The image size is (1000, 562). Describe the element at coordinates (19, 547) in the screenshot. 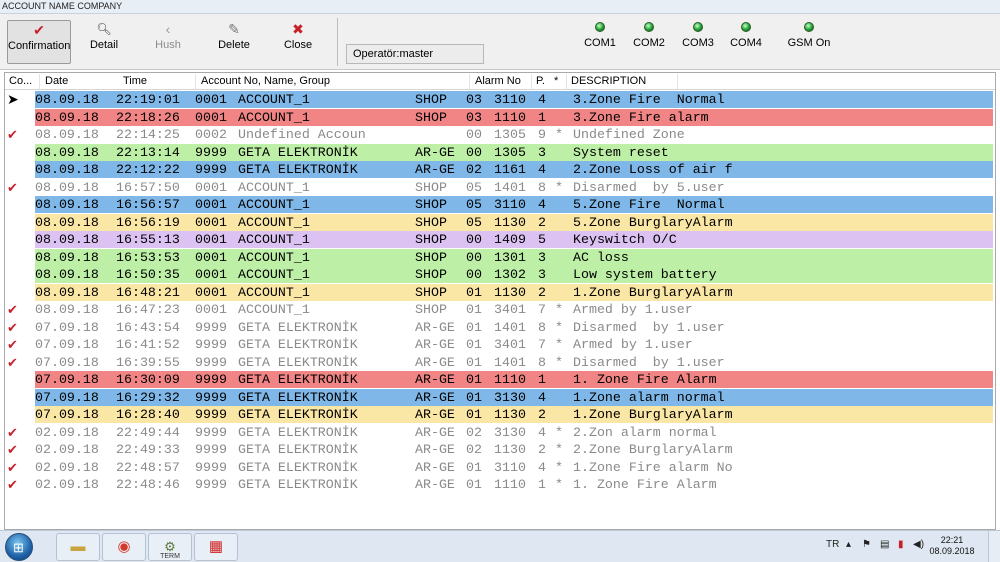

I see `start-button: ⊞` at that location.